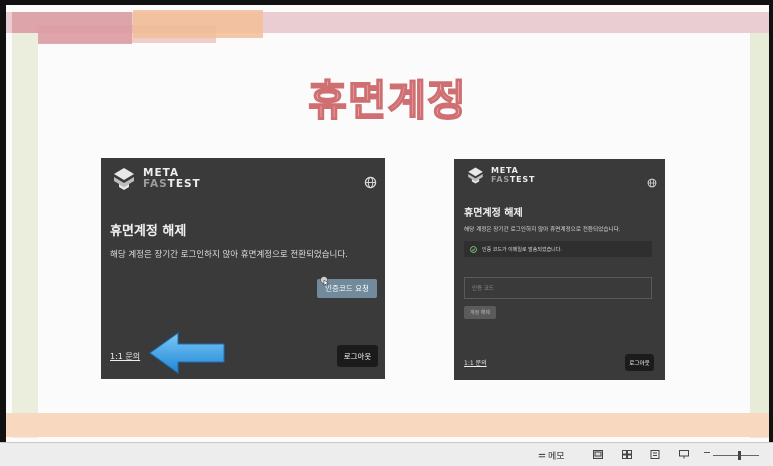  Describe the element at coordinates (707, 452) in the screenshot. I see `zoom-out-icon` at that location.